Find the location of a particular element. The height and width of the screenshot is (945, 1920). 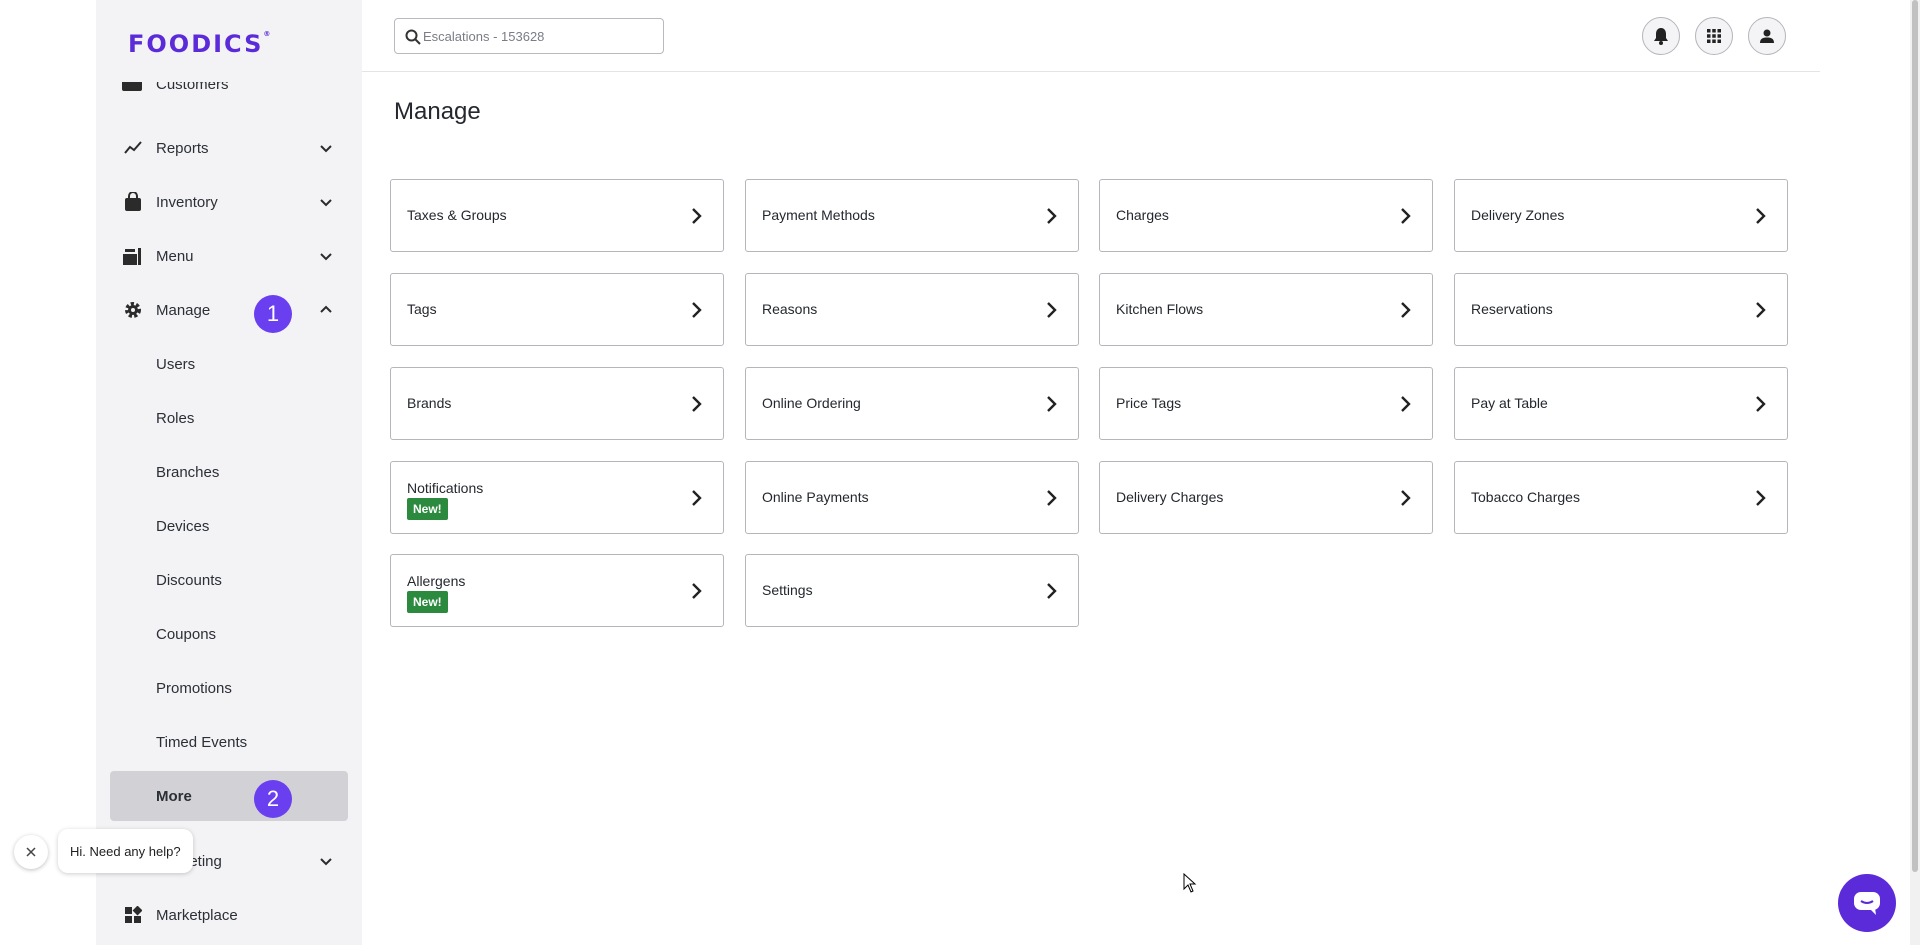

apps-icon is located at coordinates (133, 915).